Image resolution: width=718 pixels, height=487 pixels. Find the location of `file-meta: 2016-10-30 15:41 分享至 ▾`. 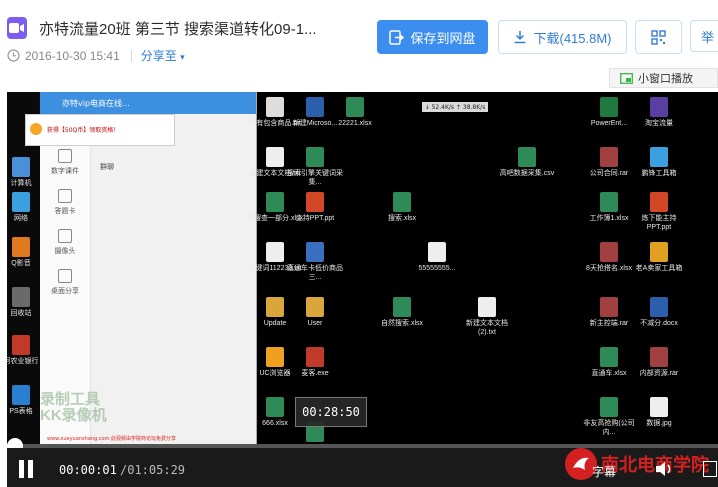

file-meta: 2016-10-30 15:41 分享至 ▾ is located at coordinates (96, 55).